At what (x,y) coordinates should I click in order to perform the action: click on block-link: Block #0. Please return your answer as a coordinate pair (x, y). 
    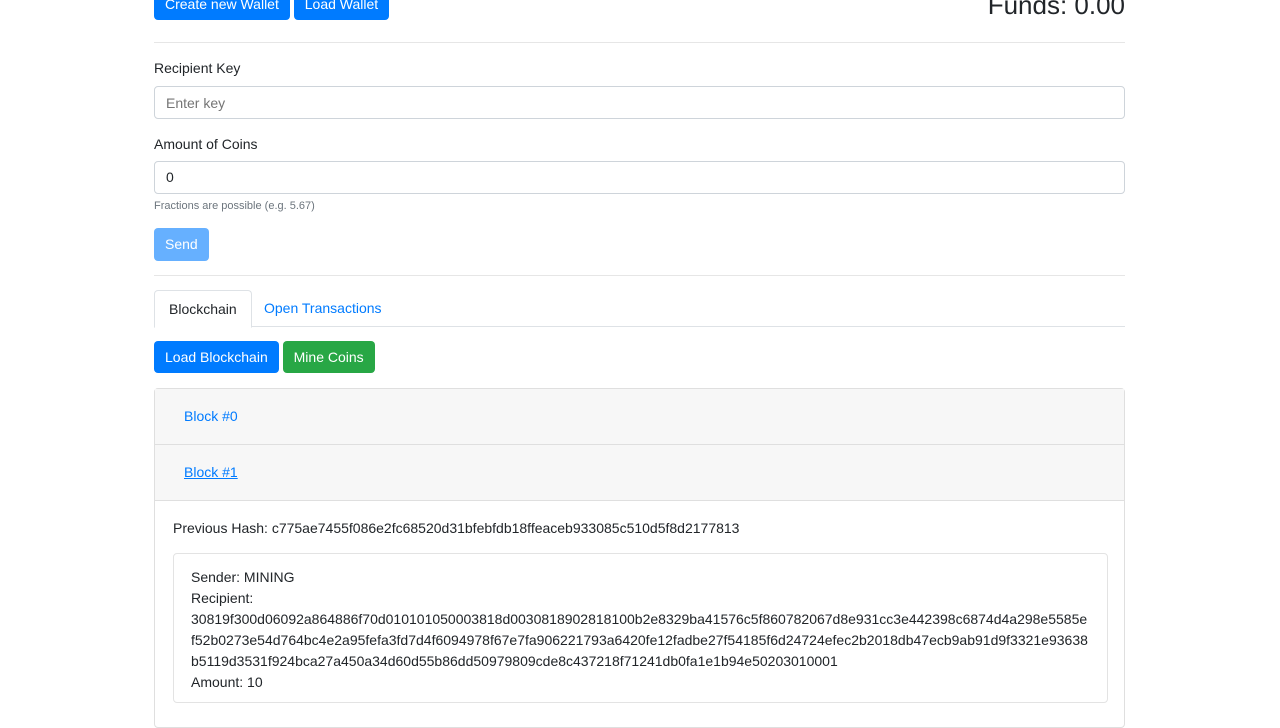
    Looking at the image, I should click on (211, 416).